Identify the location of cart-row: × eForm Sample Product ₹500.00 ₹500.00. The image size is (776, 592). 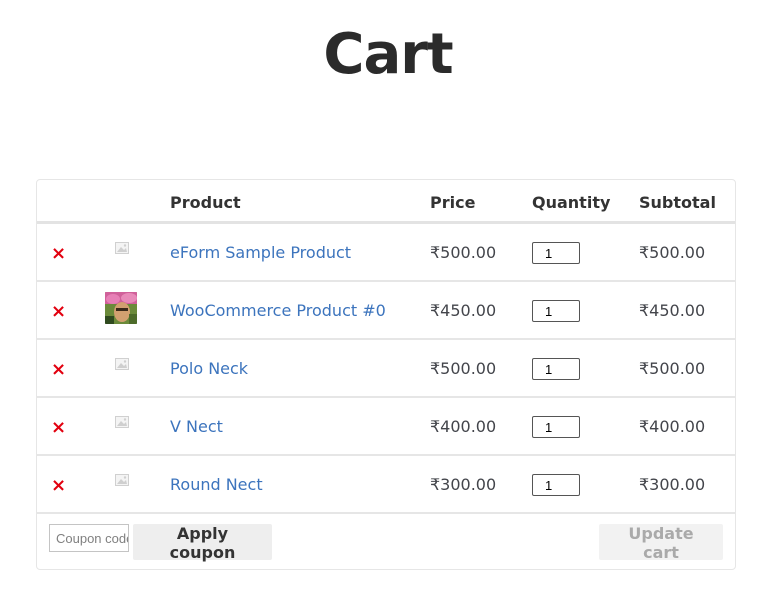
(386, 253).